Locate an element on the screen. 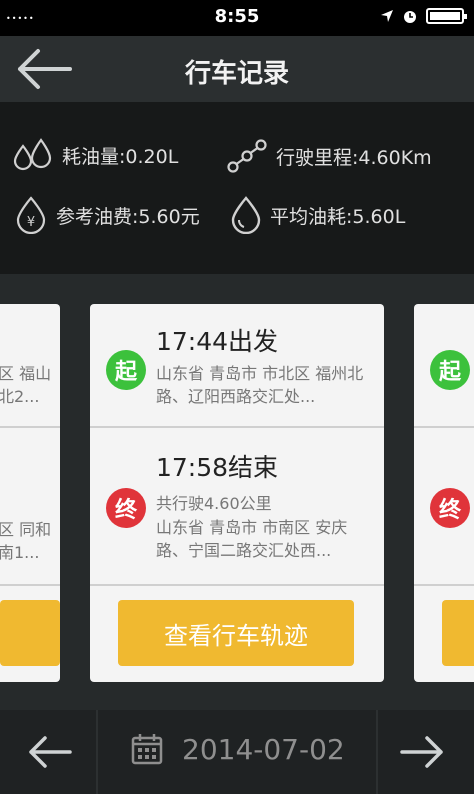 This screenshot has height=794, width=474. next-day-button is located at coordinates (422, 752).